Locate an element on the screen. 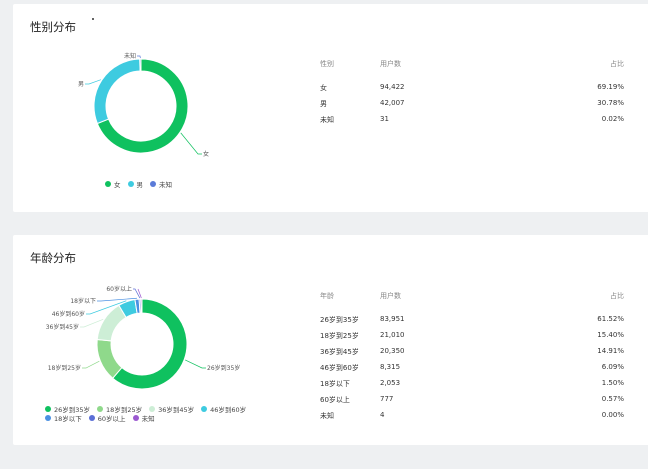 This screenshot has height=469, width=648. legend-label: 36岁到45岁 is located at coordinates (176, 409).